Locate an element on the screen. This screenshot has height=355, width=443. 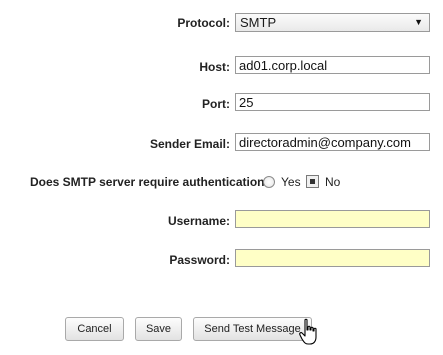
password-label: Password: is located at coordinates (199, 260).